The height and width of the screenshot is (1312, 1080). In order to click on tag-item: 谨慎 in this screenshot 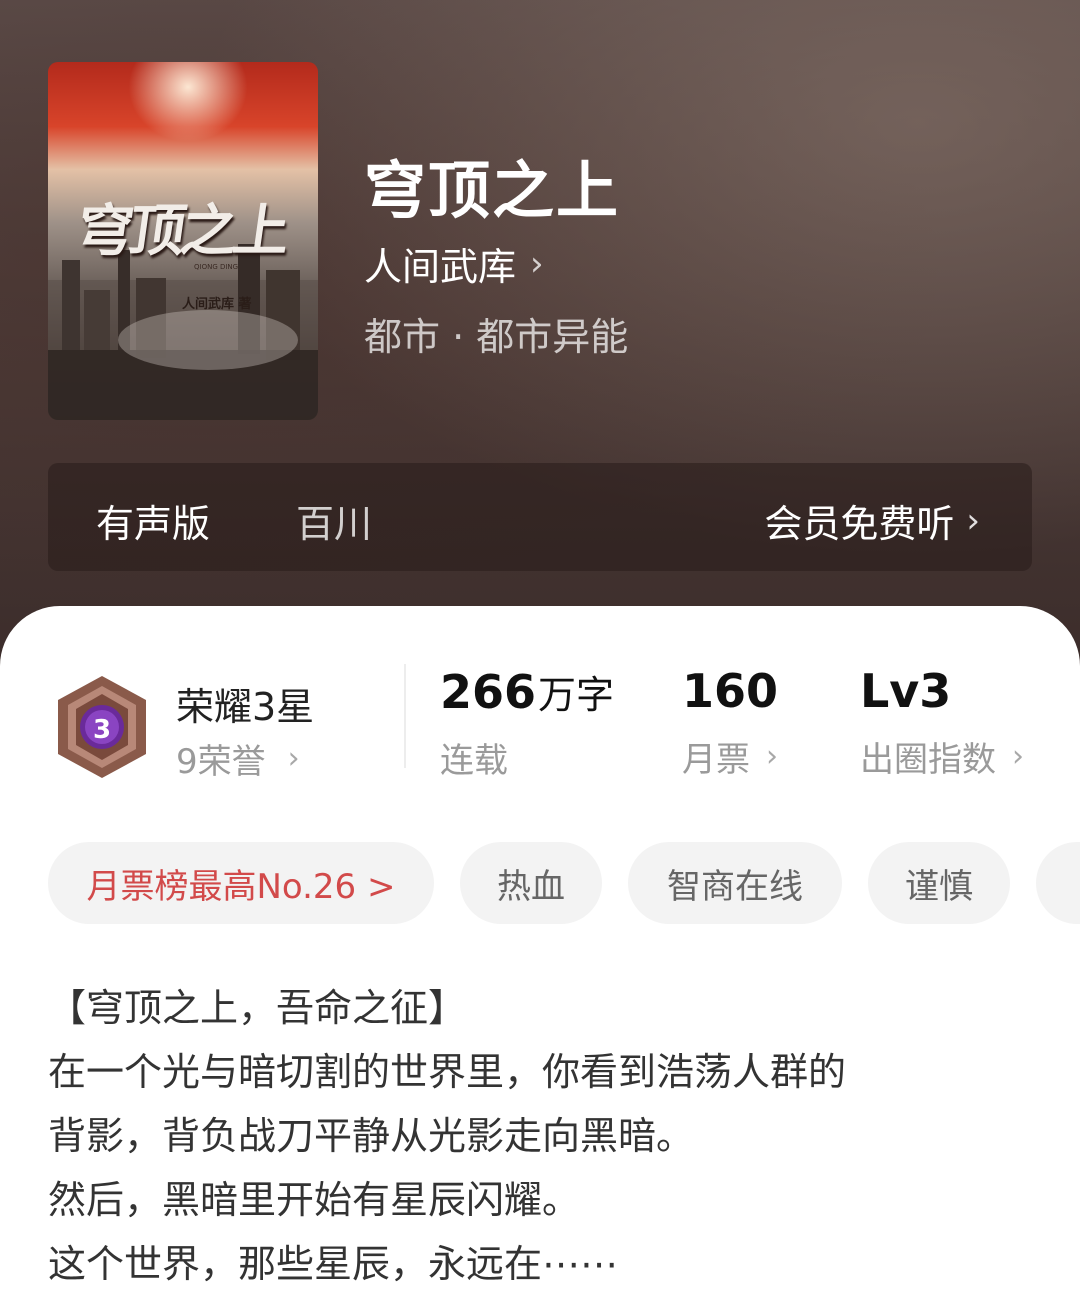, I will do `click(939, 883)`.